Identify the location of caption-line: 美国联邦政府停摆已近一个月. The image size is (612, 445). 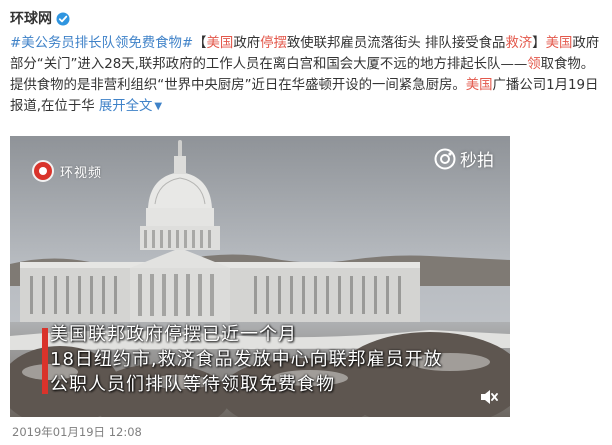
(173, 334).